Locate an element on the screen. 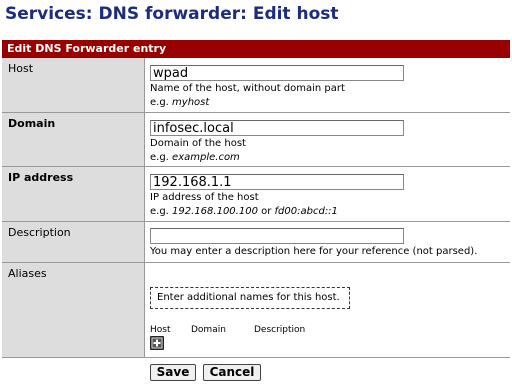 This screenshot has height=384, width=512. ip-help: IP address of the host is located at coordinates (204, 197).